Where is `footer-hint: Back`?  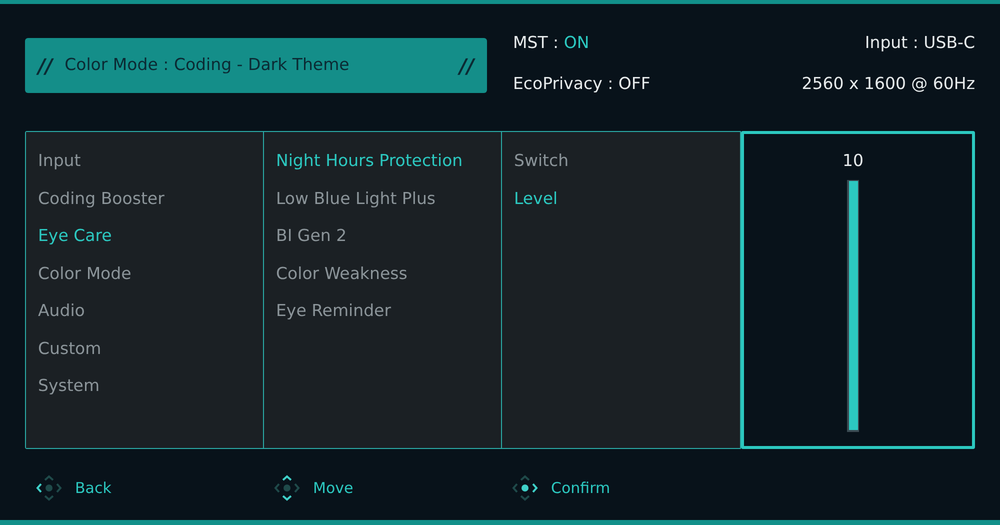
footer-hint: Back is located at coordinates (93, 488).